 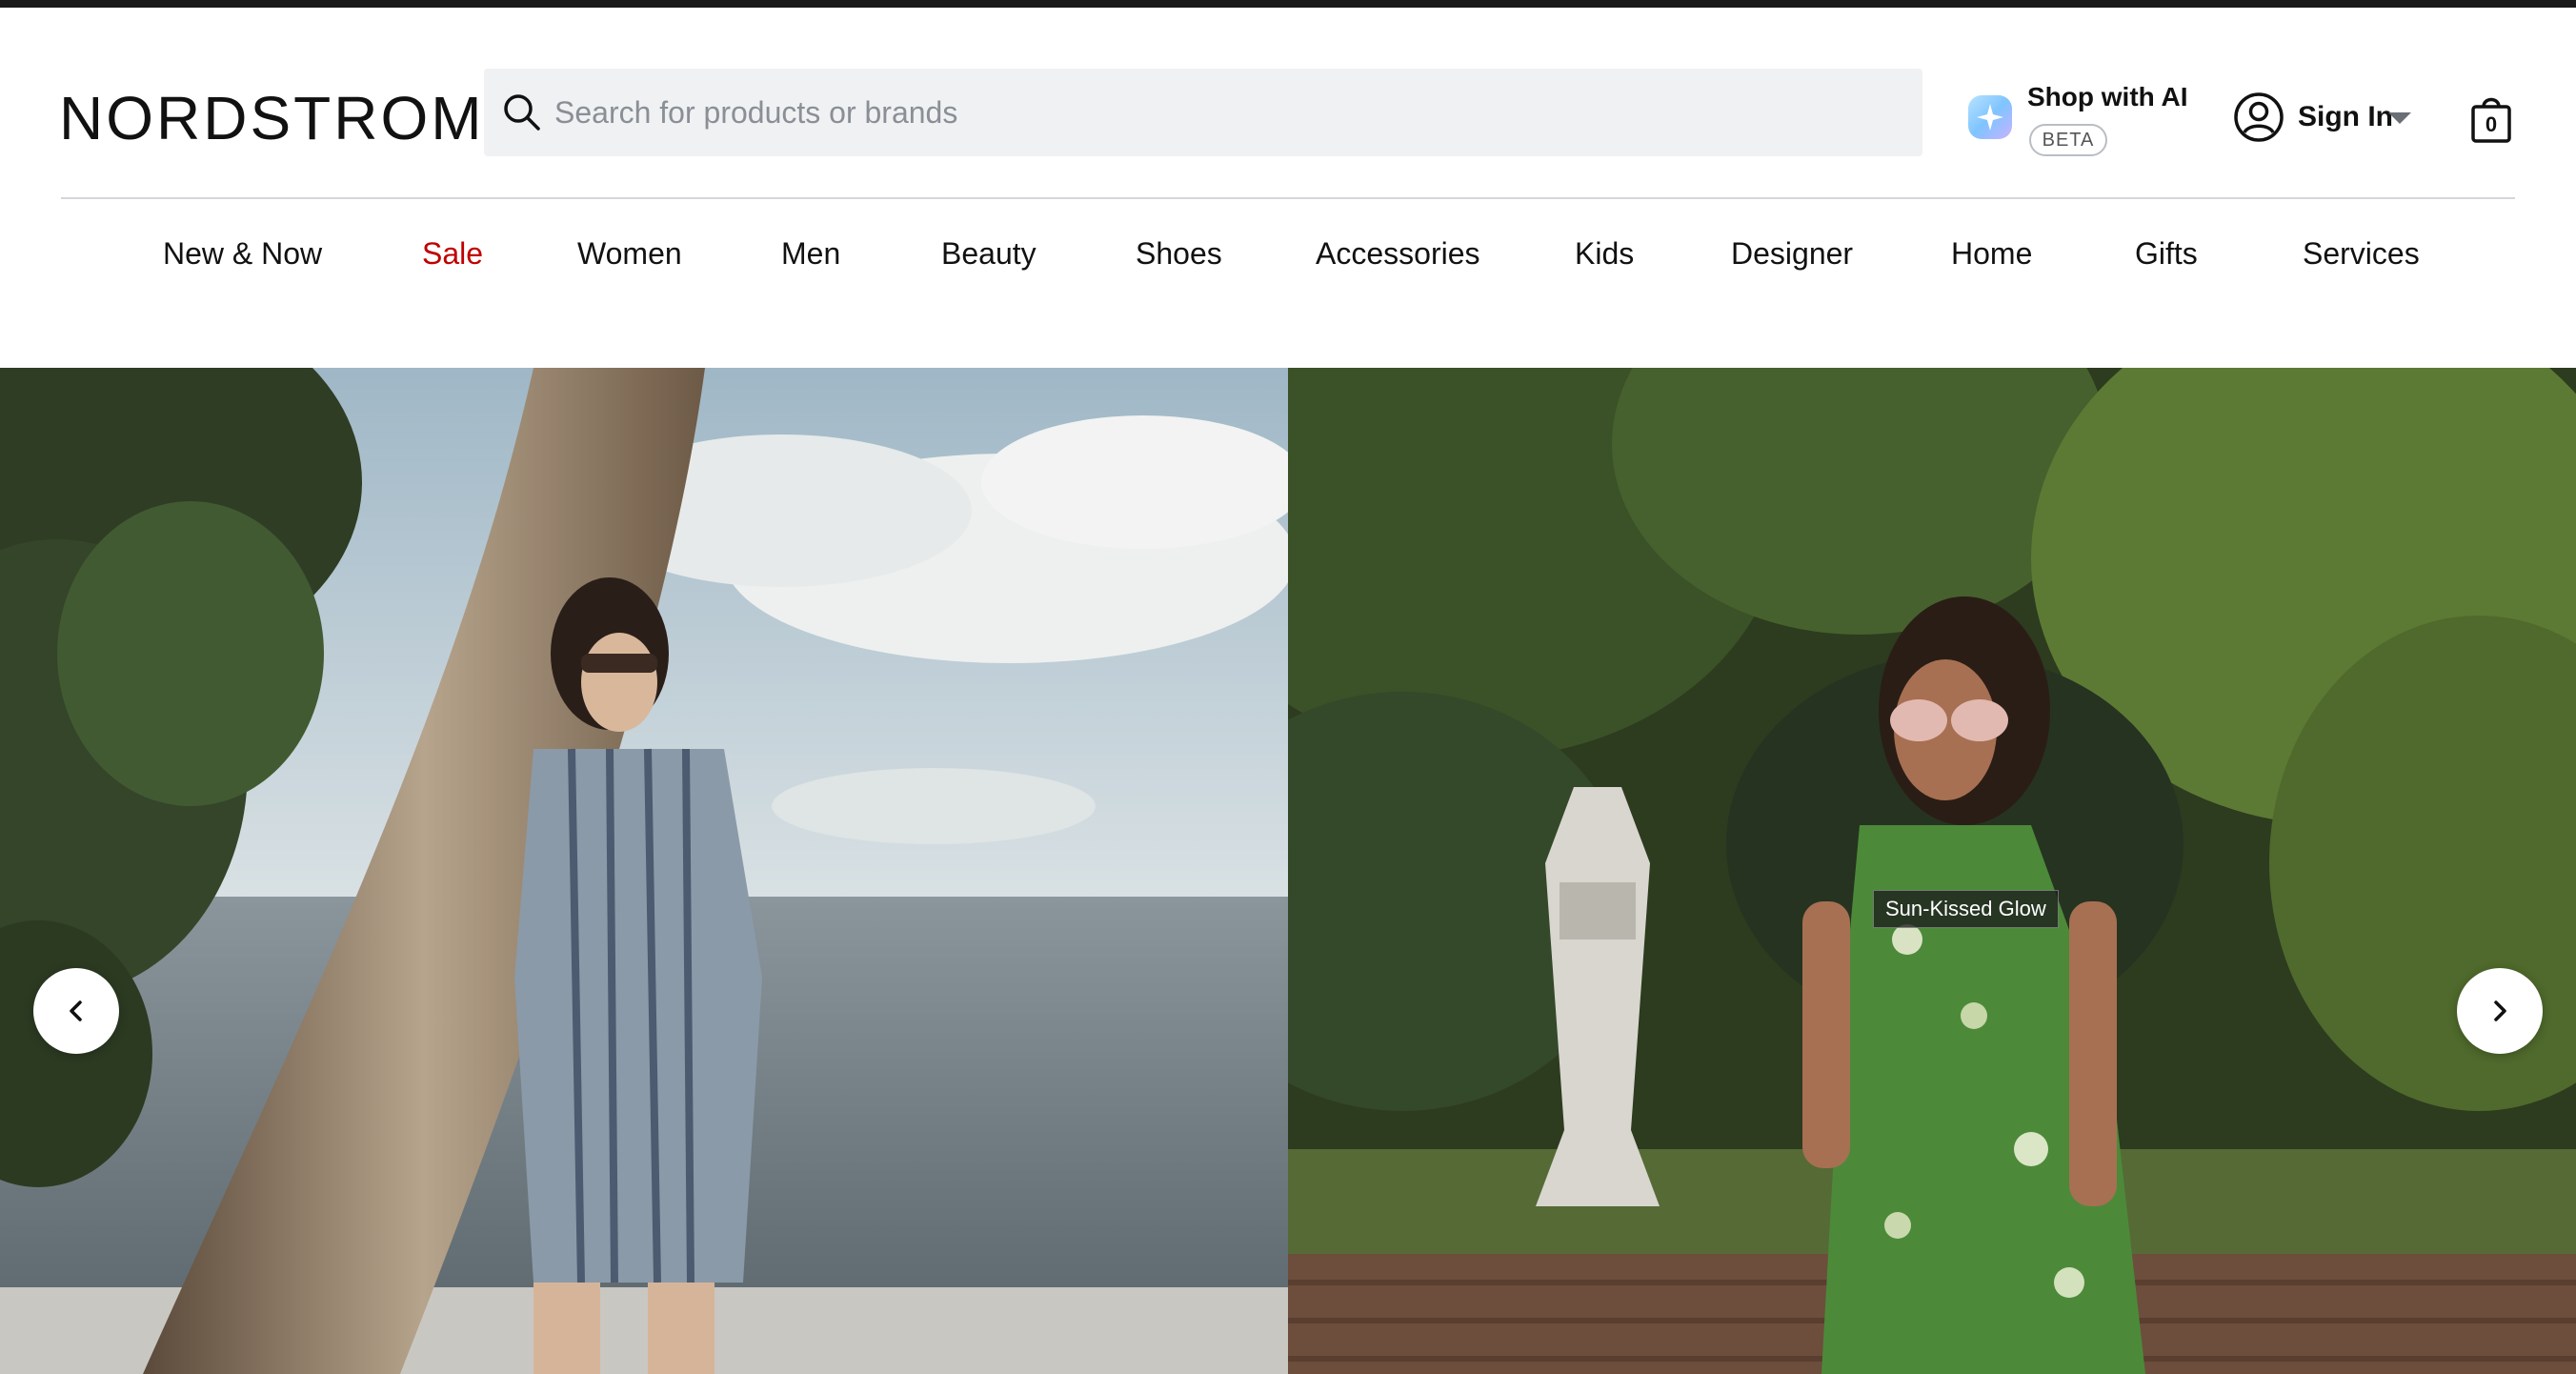 What do you see at coordinates (522, 112) in the screenshot?
I see `search-icon` at bounding box center [522, 112].